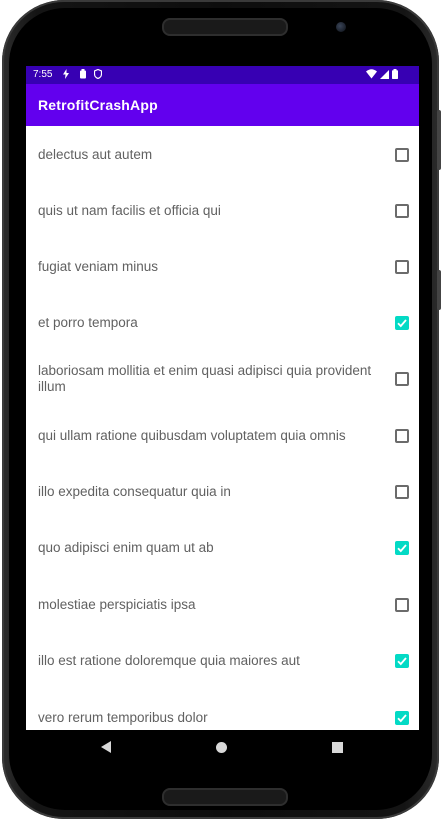 The width and height of the screenshot is (441, 819). What do you see at coordinates (129, 210) in the screenshot?
I see `list-item-label: quis ut nam facilis et officia qui` at bounding box center [129, 210].